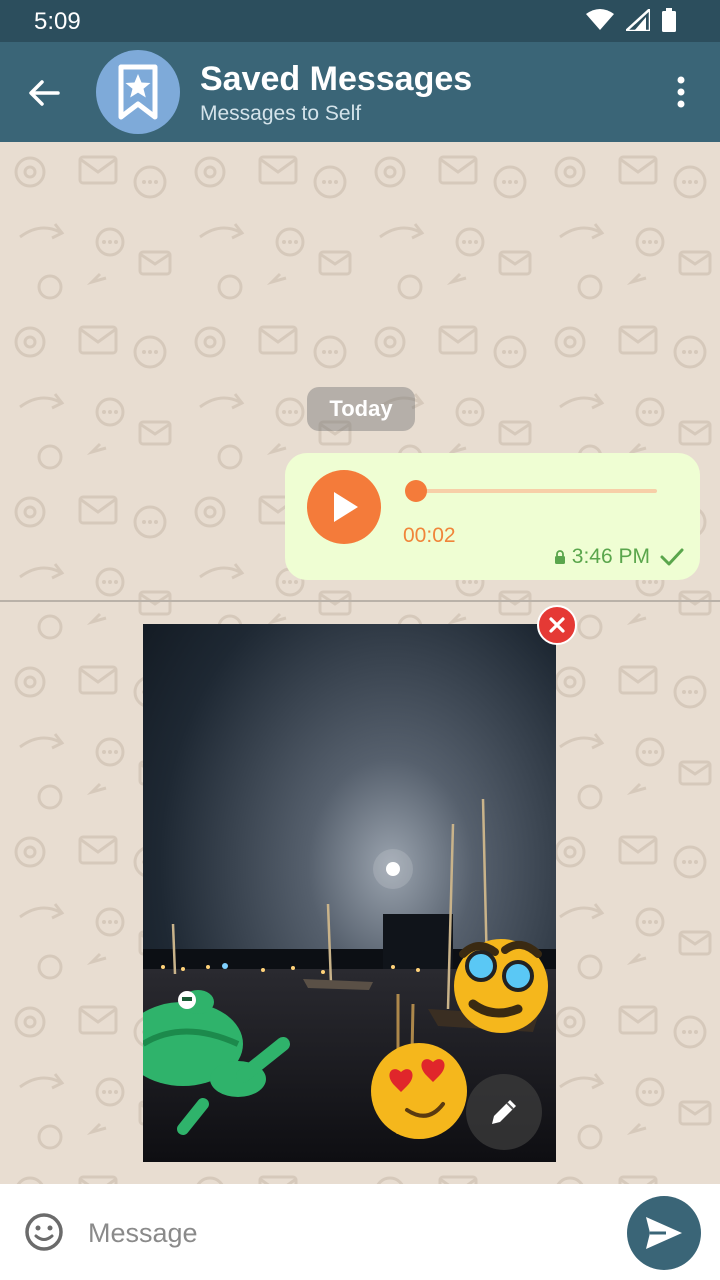 The height and width of the screenshot is (1280, 720). I want to click on remove-attachment-button, so click(557, 625).